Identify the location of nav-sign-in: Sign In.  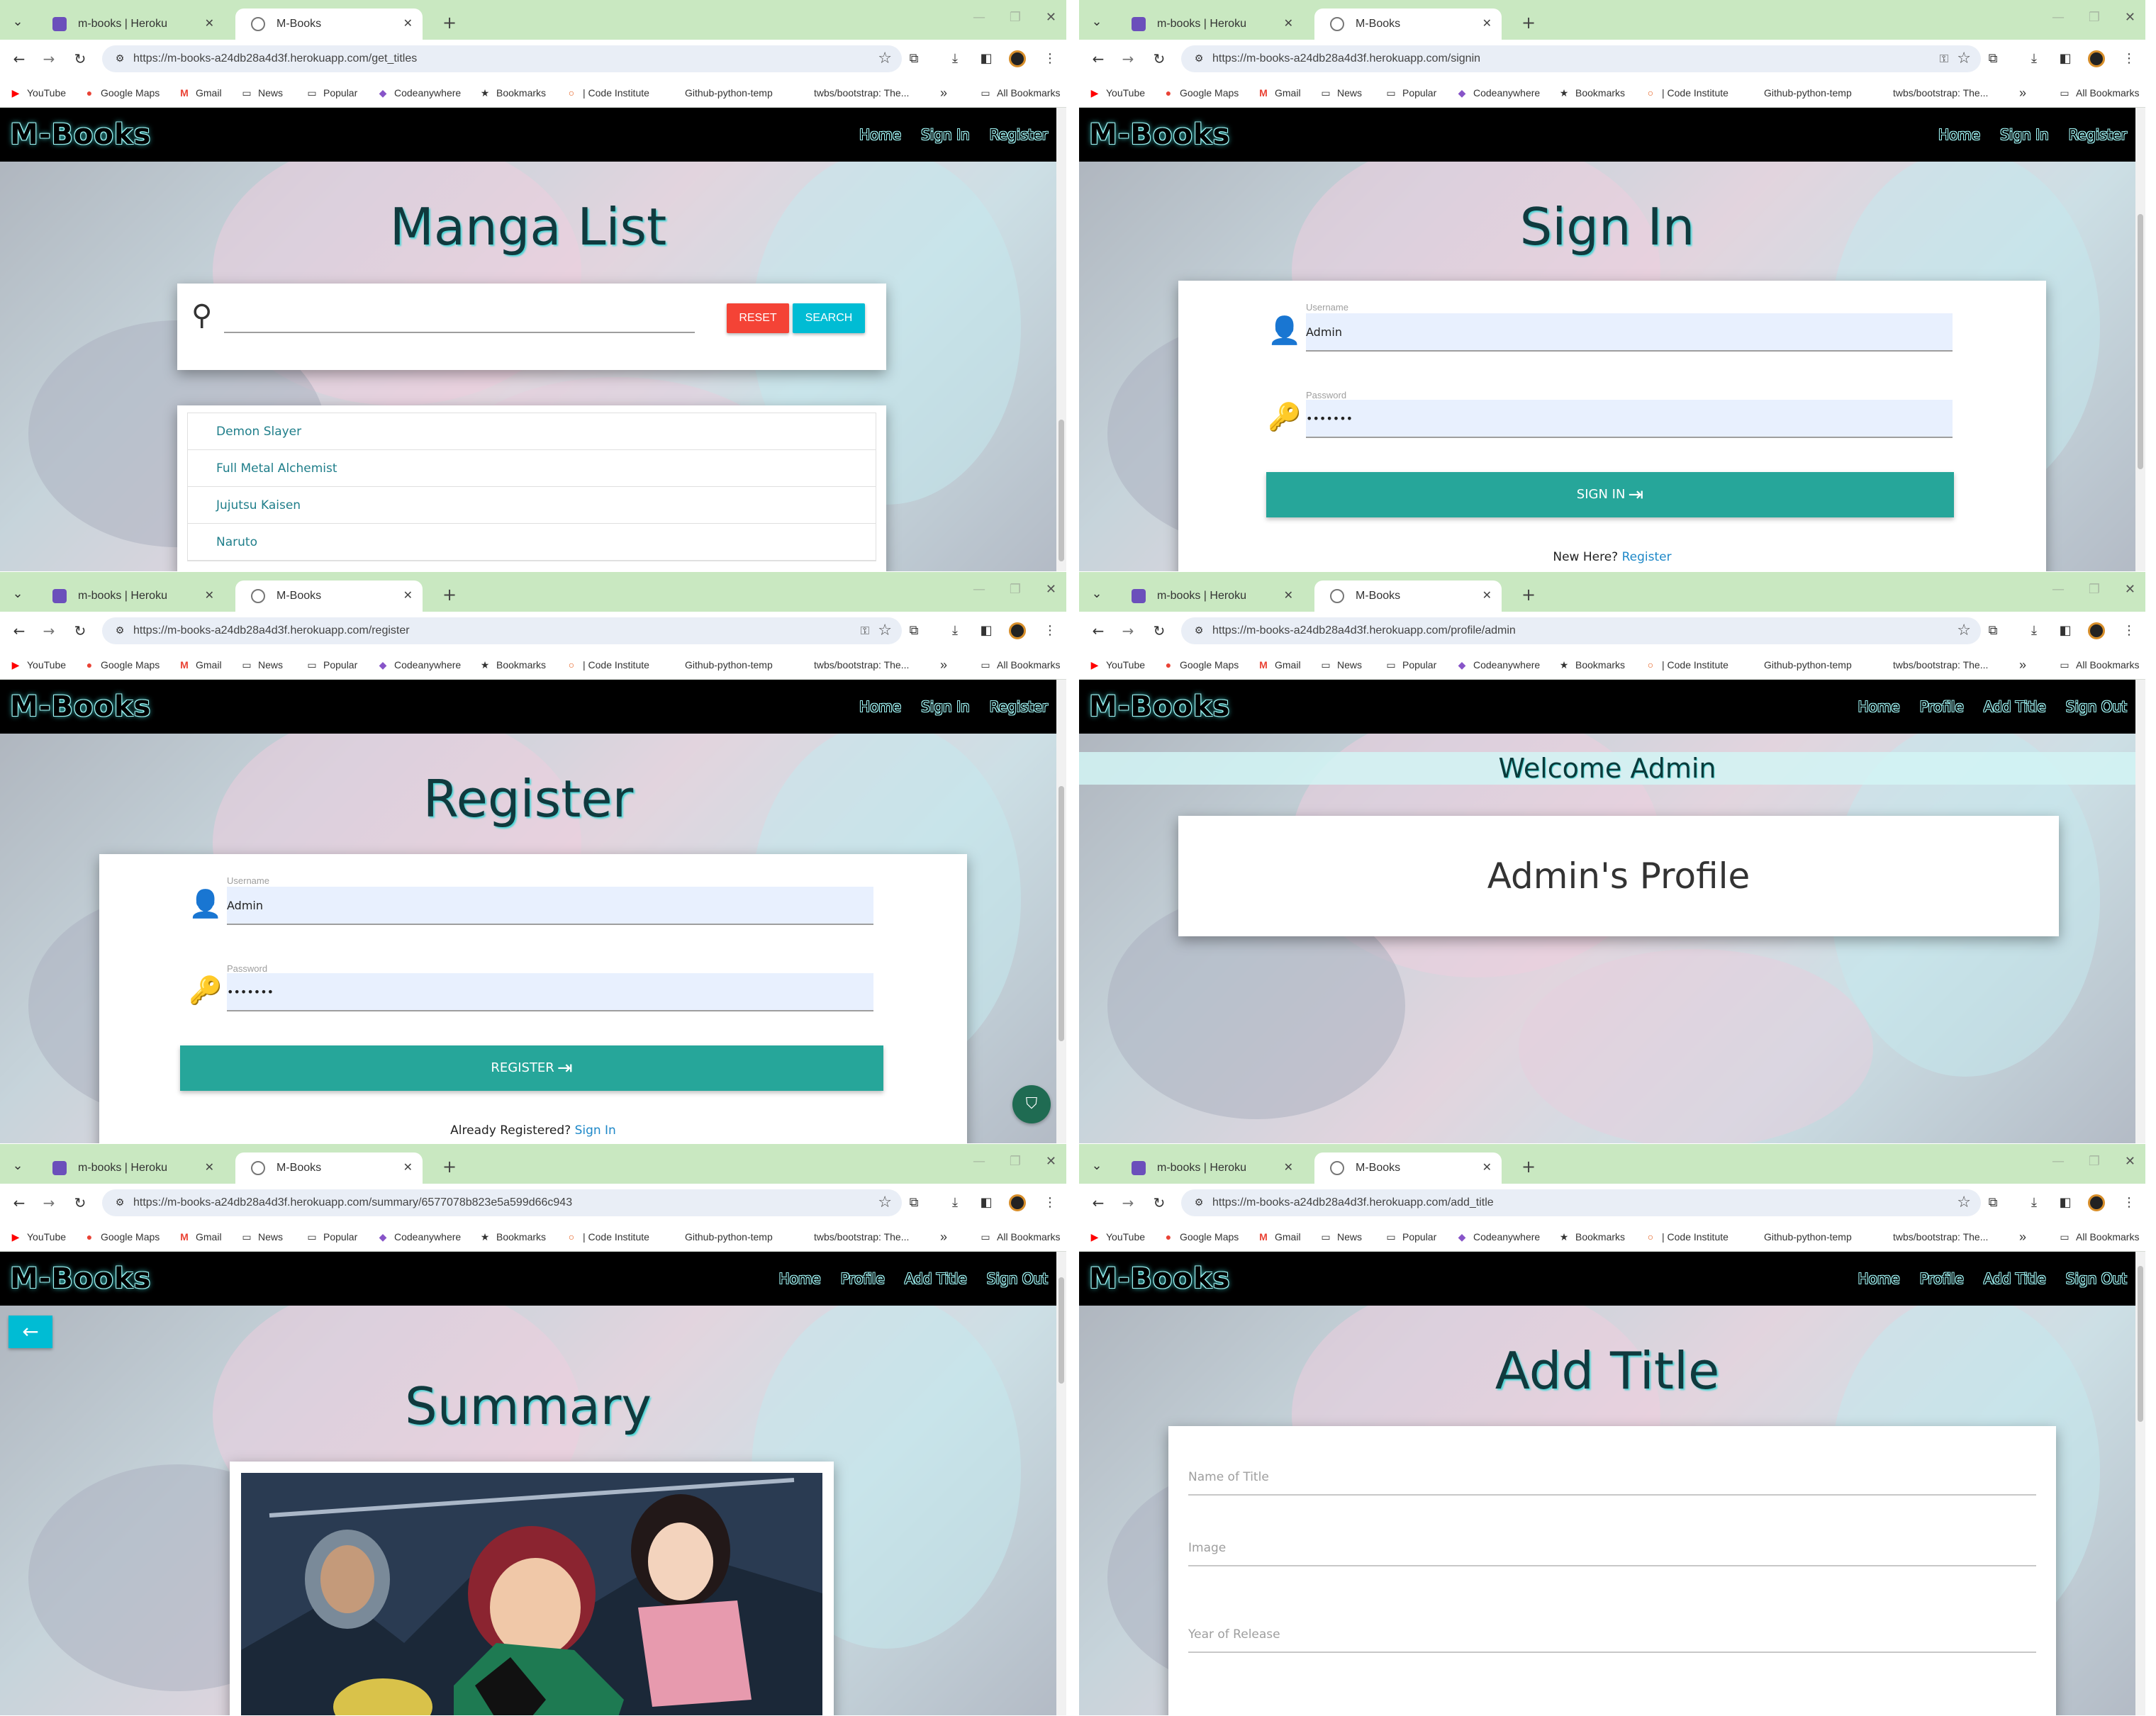
(2024, 134).